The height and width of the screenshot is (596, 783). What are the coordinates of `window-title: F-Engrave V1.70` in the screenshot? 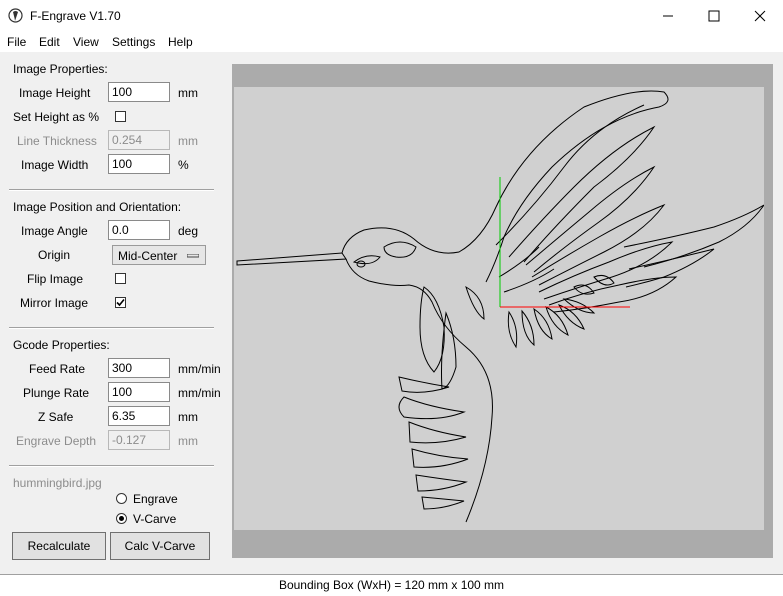 It's located at (75, 16).